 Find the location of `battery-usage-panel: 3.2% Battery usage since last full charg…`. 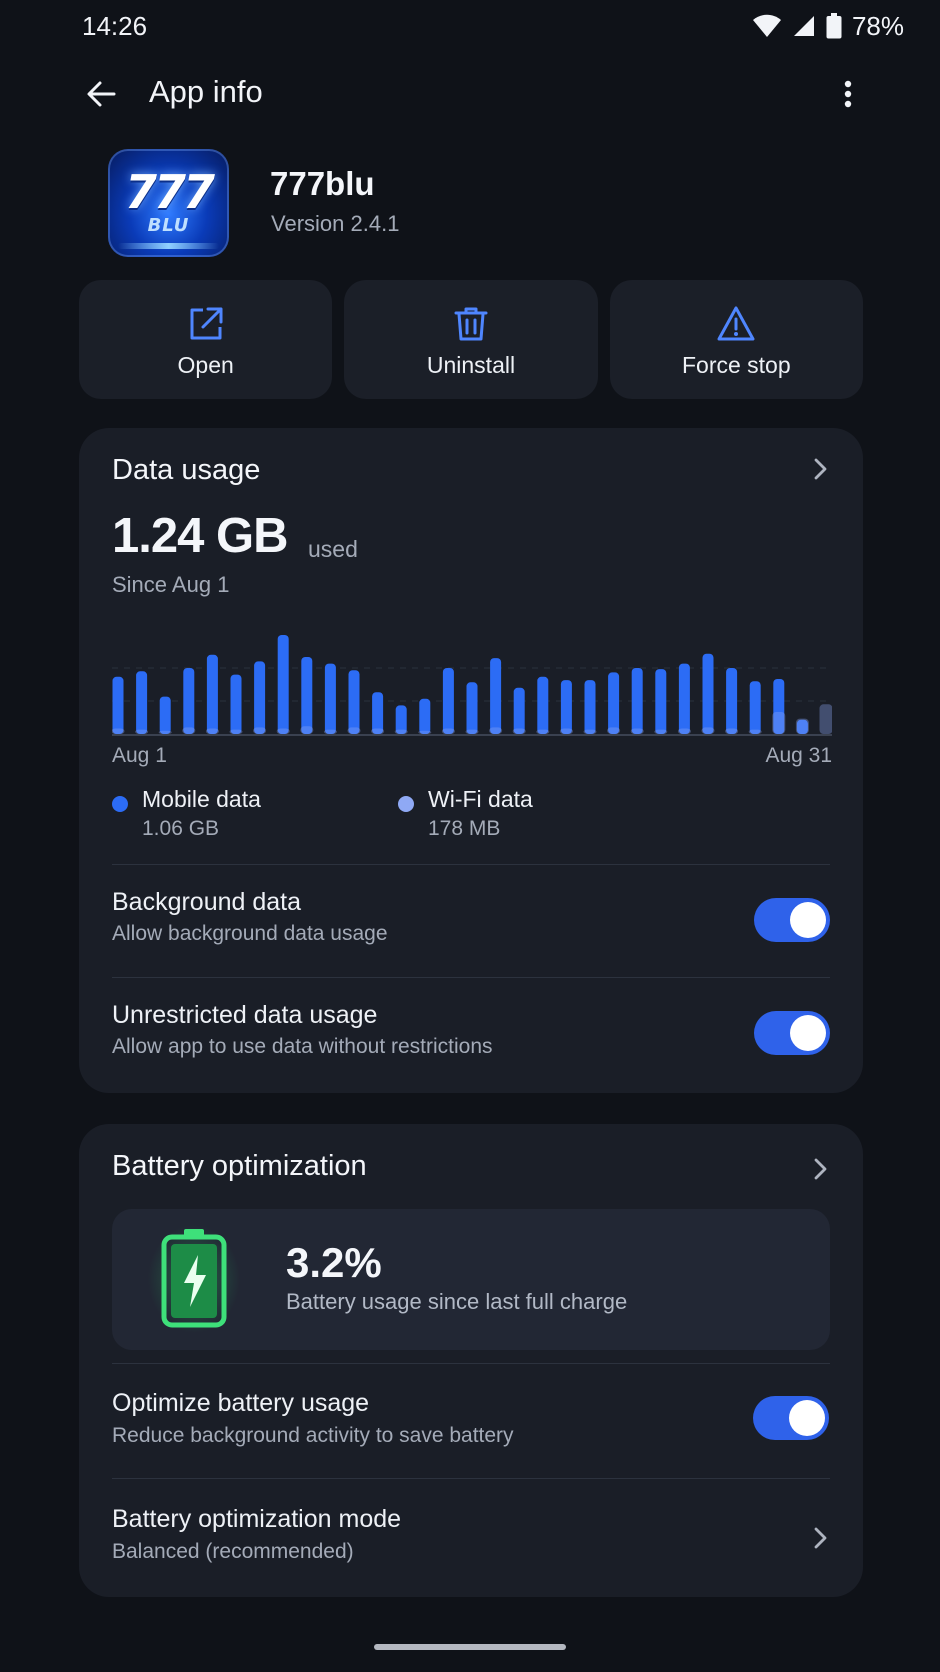

battery-usage-panel: 3.2% Battery usage since last full charg… is located at coordinates (471, 1279).